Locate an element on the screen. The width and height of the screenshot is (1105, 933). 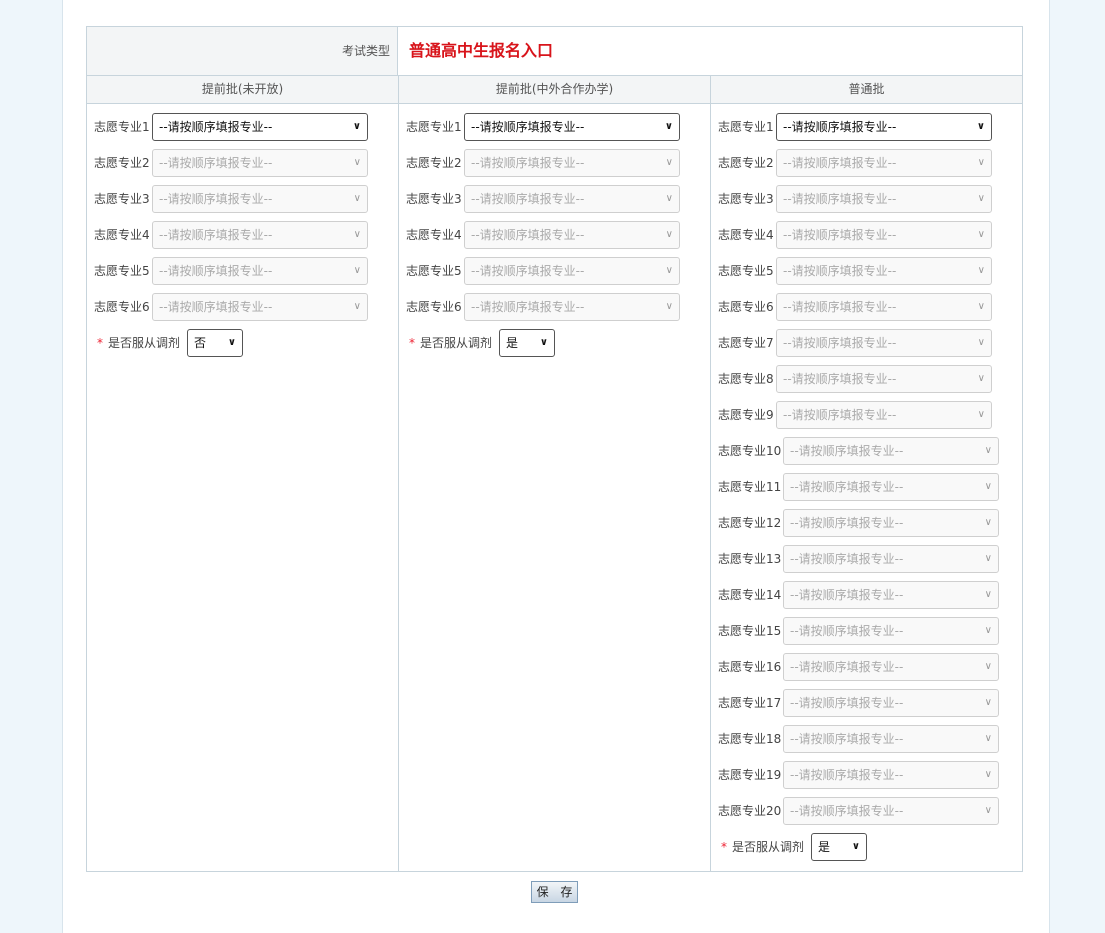
exam-type-label: 考试类型 is located at coordinates (242, 51).